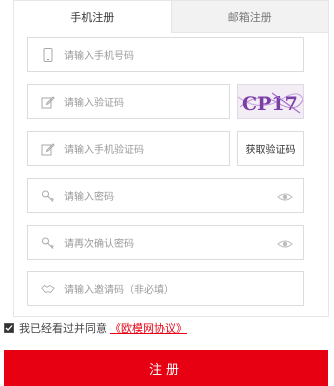 The image size is (334, 386). Describe the element at coordinates (165, 242) in the screenshot. I see `confirm-password-input: 请再次确认密码` at that location.